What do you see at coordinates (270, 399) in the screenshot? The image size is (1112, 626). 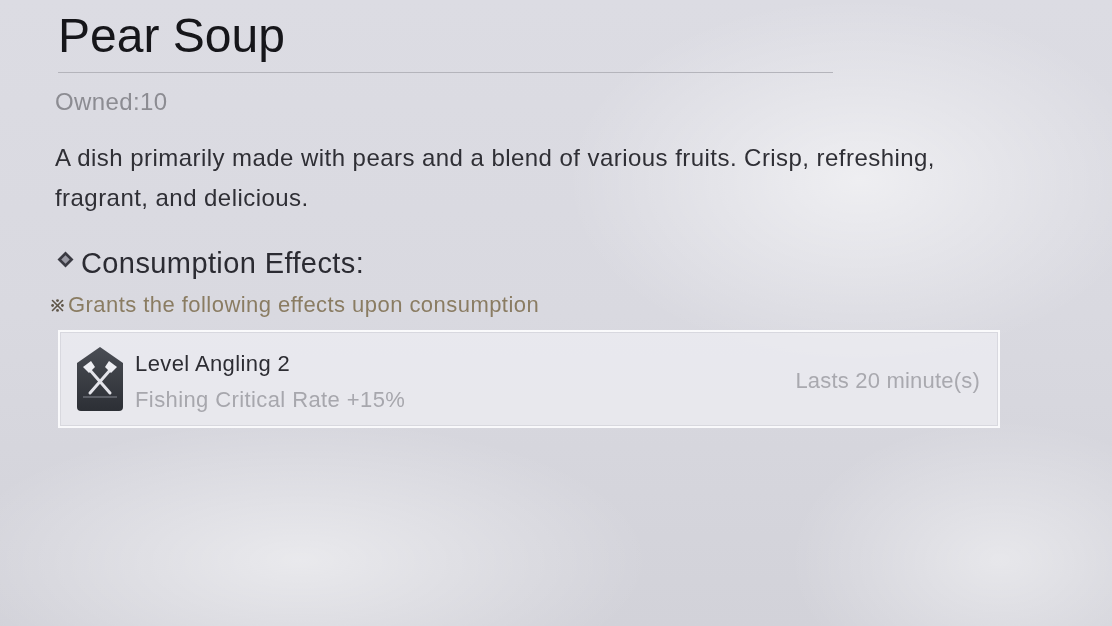 I see `effect-detail: Fishing Critical Rate +15%` at bounding box center [270, 399].